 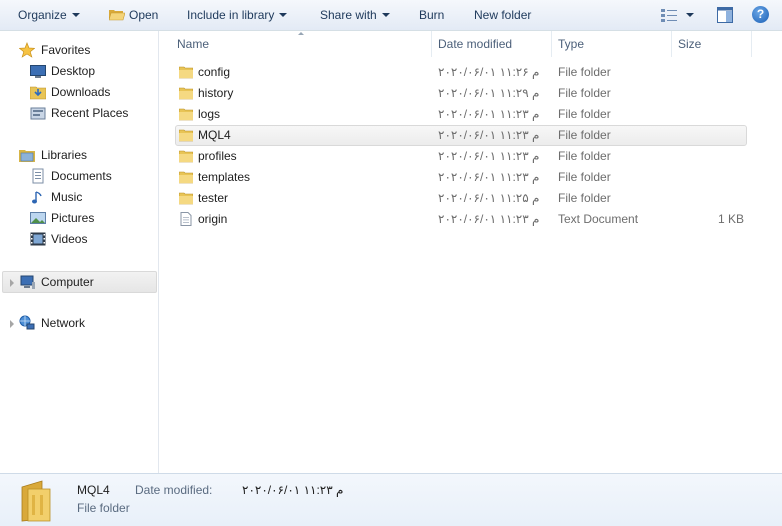 I want to click on file-row-templates: templates ۲۰۲۰/۰۶/۰۱ م ۱۱:۲۳ File folder, so click(x=461, y=177).